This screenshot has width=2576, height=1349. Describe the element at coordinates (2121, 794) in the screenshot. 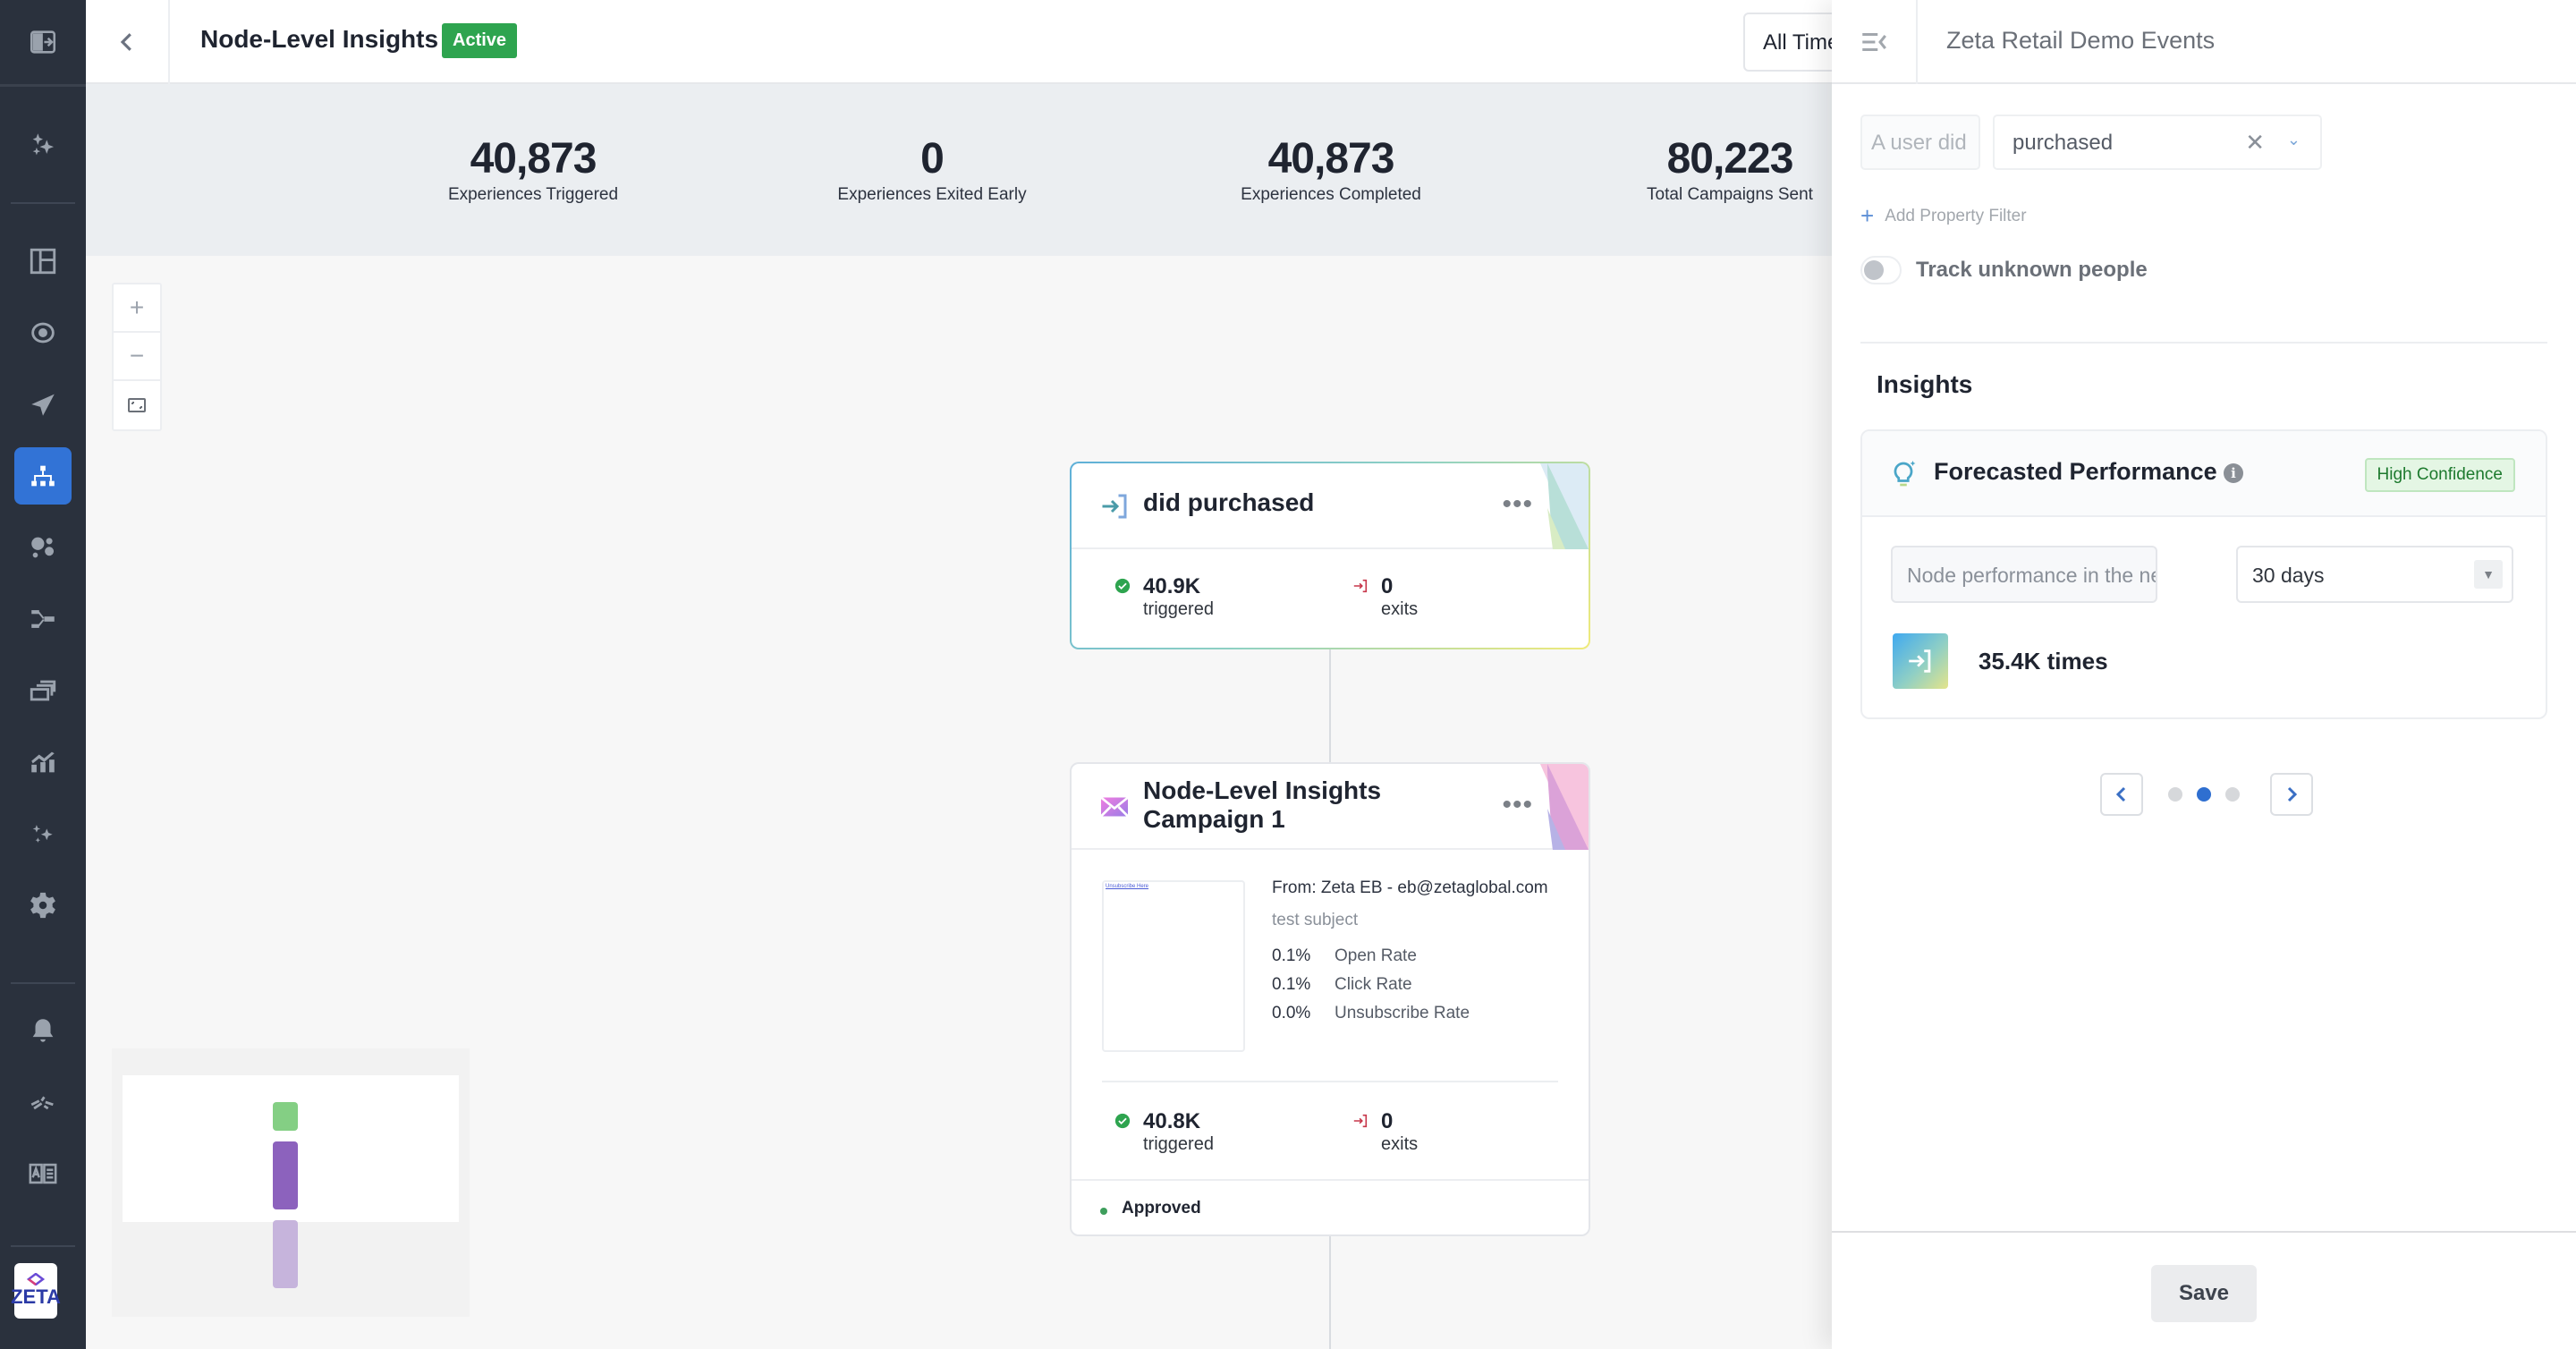

I see `prev-insight-button` at that location.